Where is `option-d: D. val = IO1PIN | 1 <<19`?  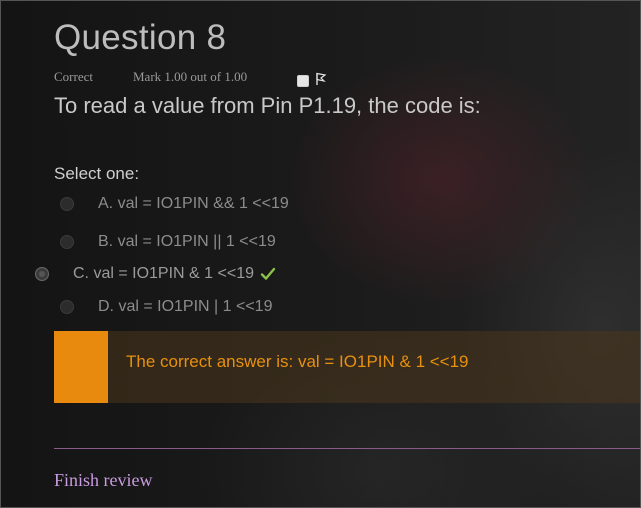
option-d: D. val = IO1PIN | 1 <<19 is located at coordinates (166, 307).